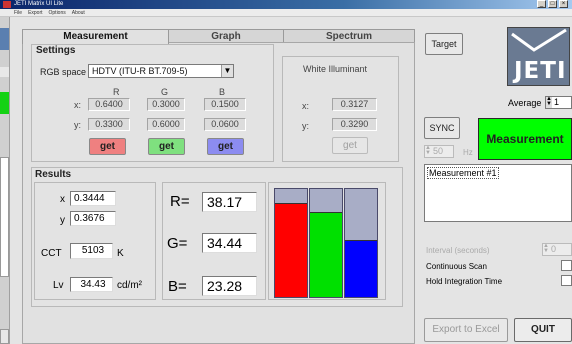 This screenshot has height=344, width=572. What do you see at coordinates (109, 104) in the screenshot?
I see `r-x-value: 0.6400` at bounding box center [109, 104].